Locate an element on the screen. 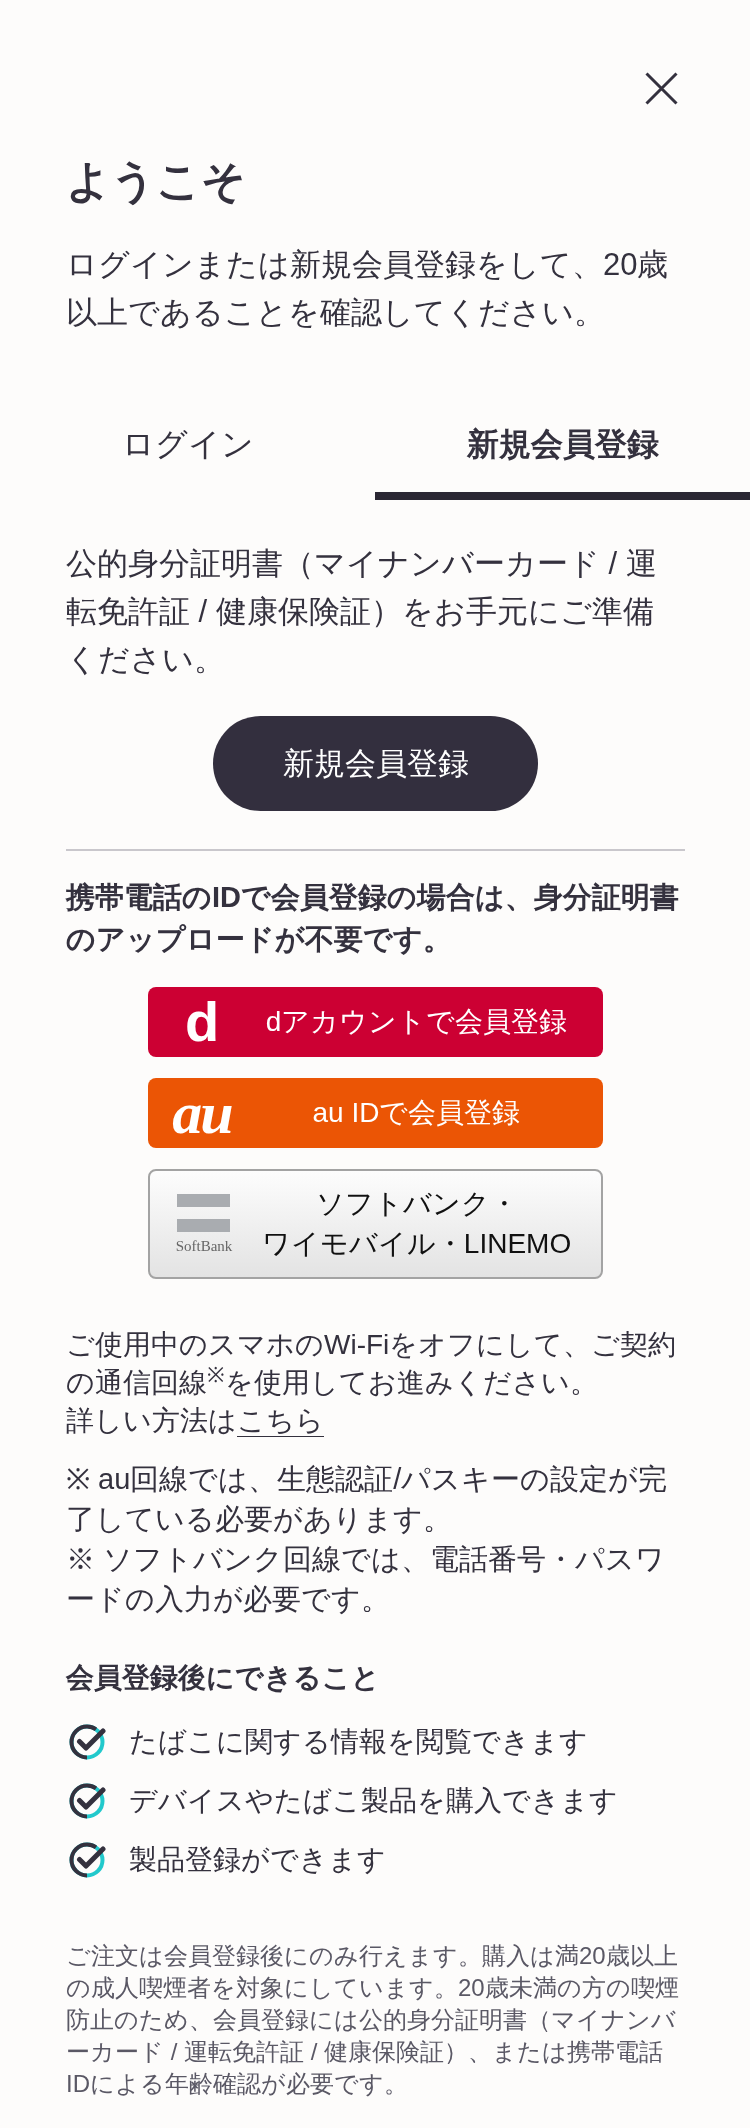  logo-wordmark: SoftBank is located at coordinates (204, 1246).